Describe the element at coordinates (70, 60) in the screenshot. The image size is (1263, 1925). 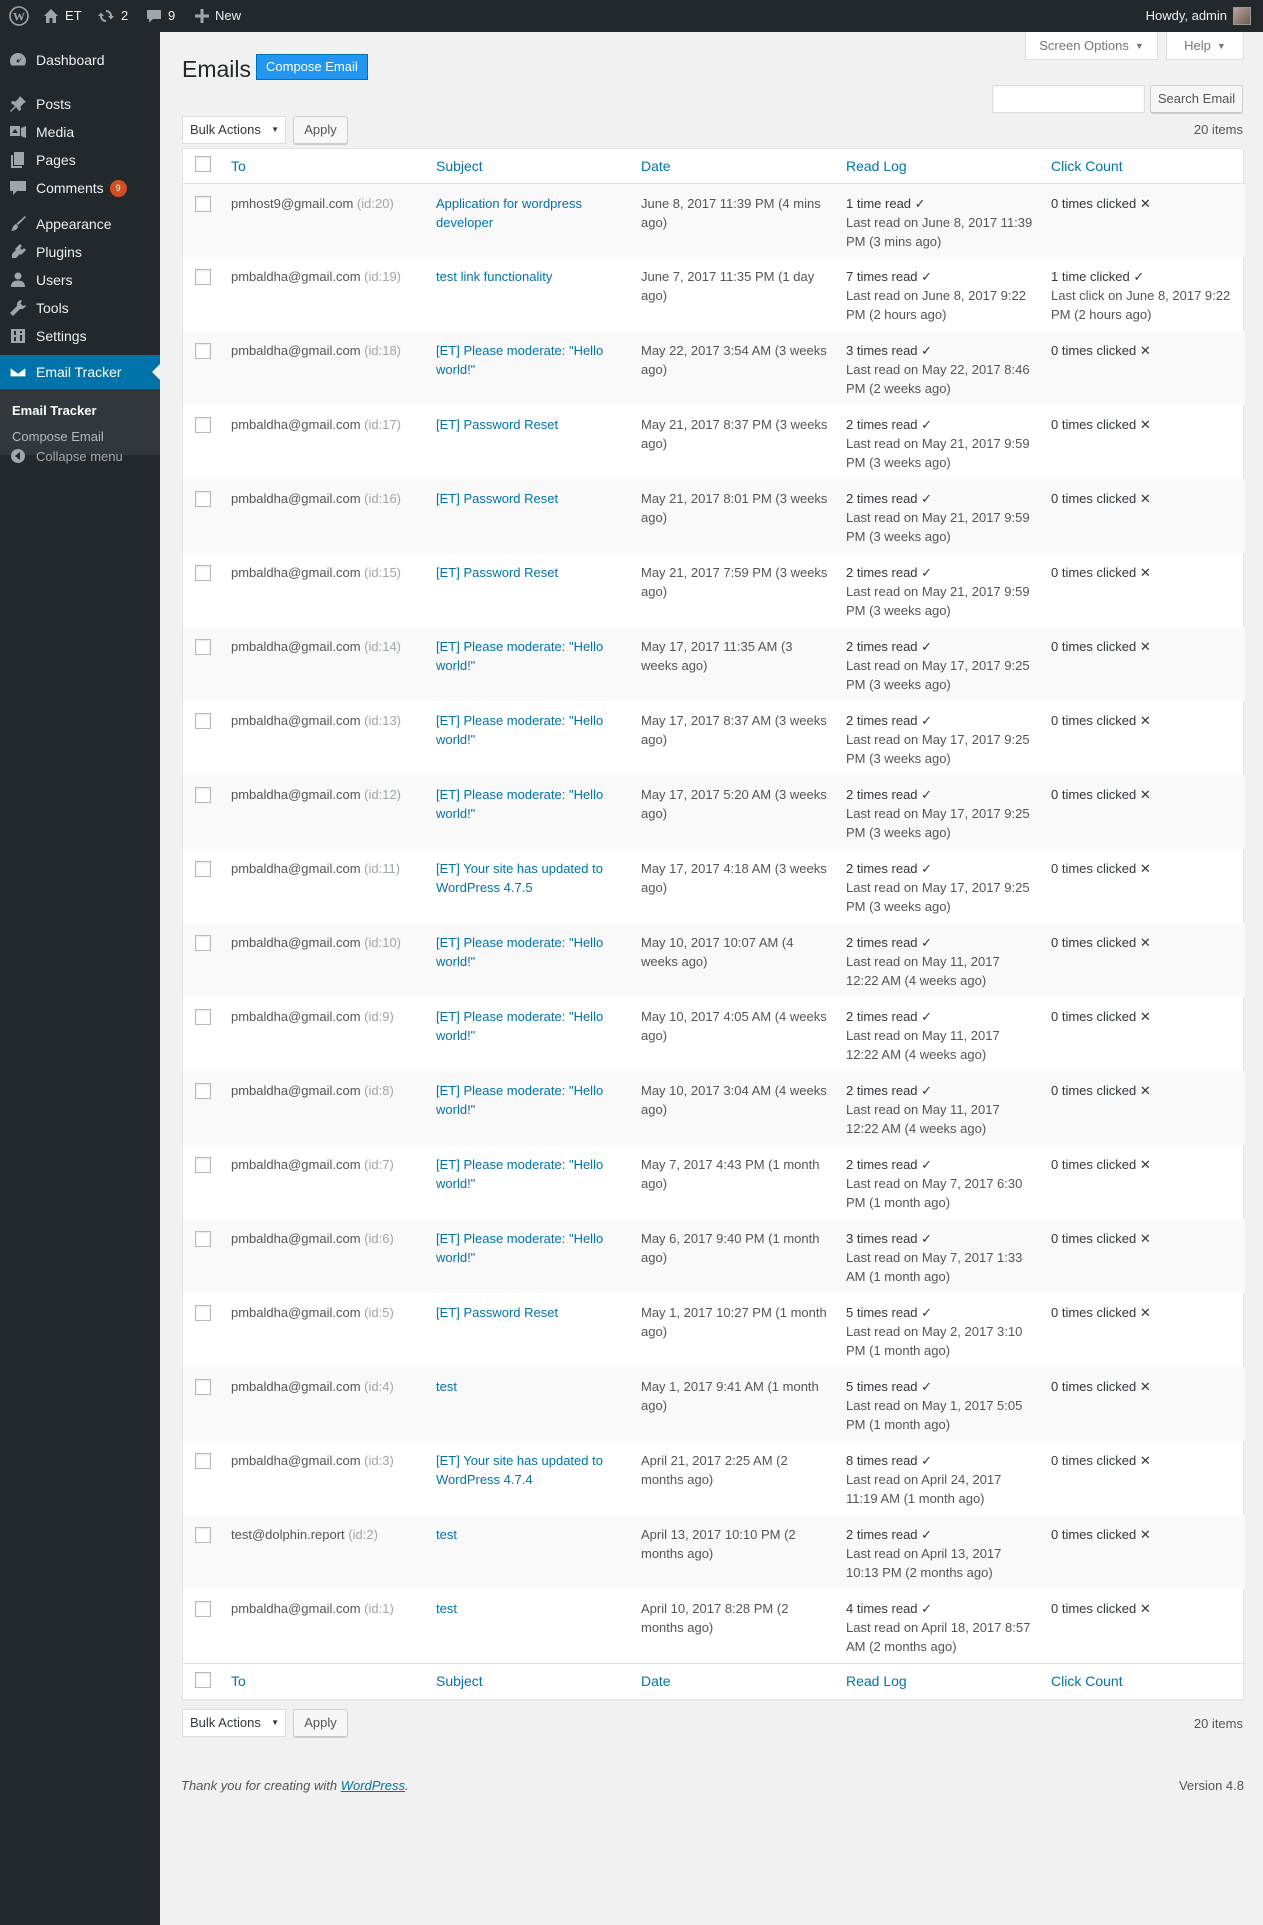
I see `sidebar-item-label: Dashboard` at that location.